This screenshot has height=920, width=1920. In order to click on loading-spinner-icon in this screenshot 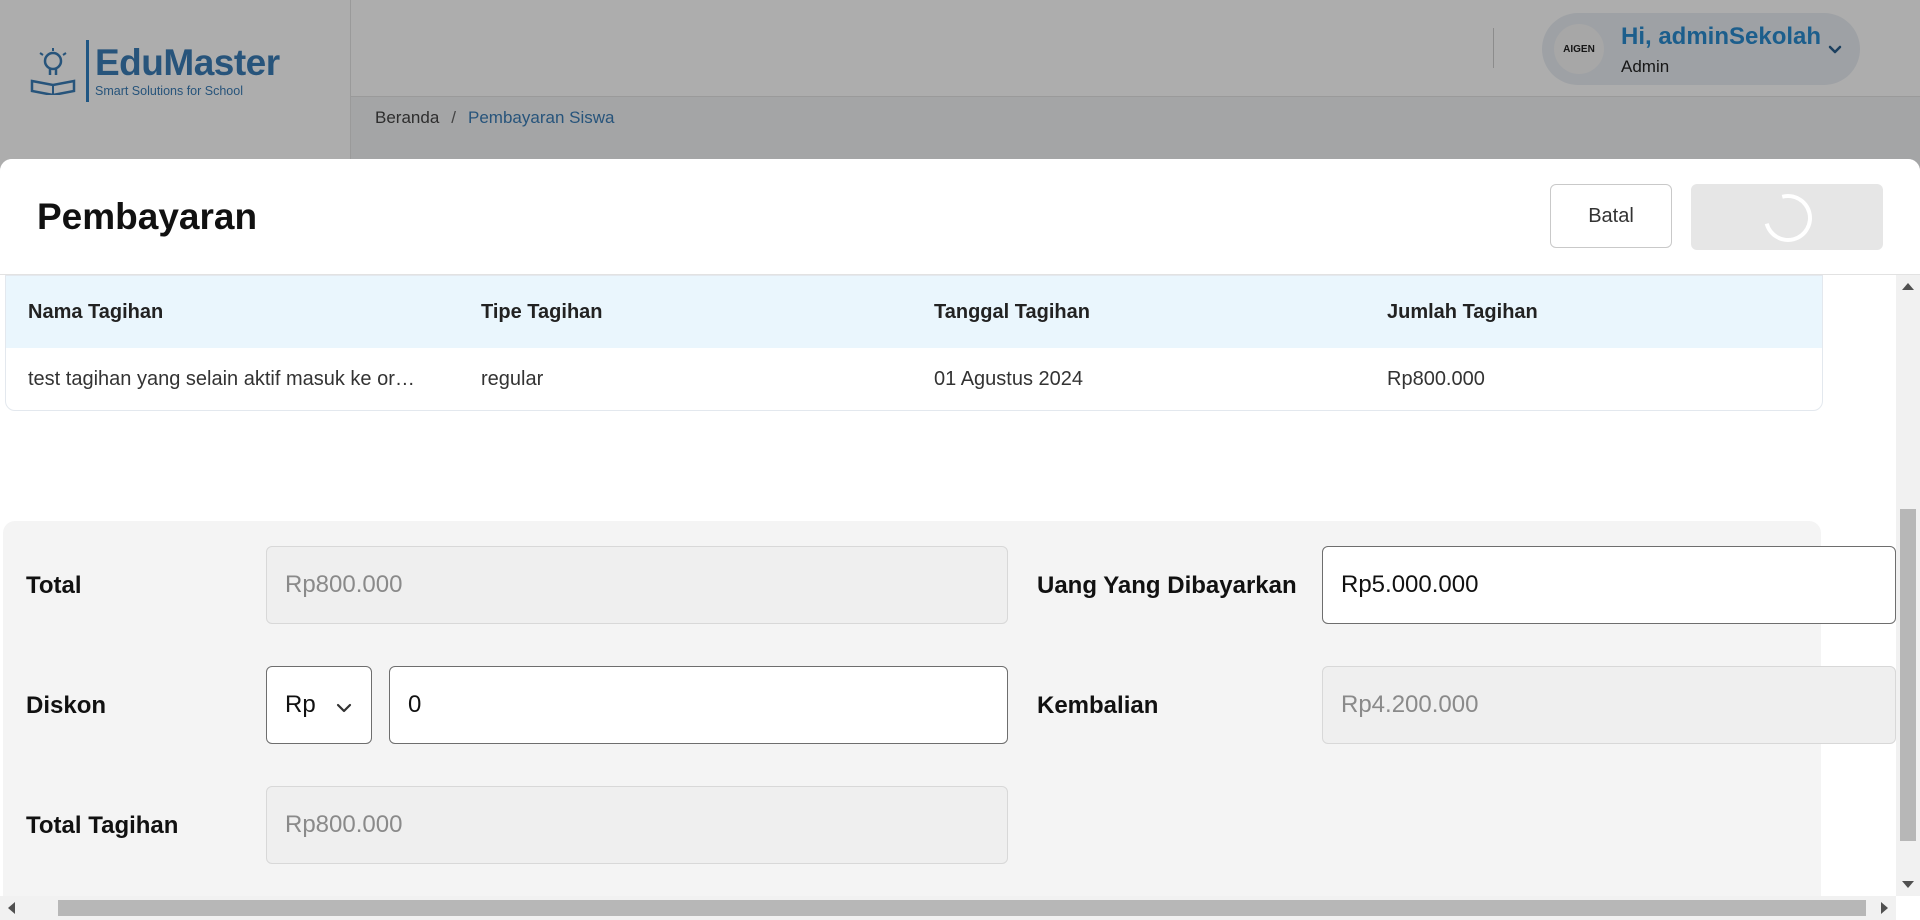, I will do `click(1788, 218)`.